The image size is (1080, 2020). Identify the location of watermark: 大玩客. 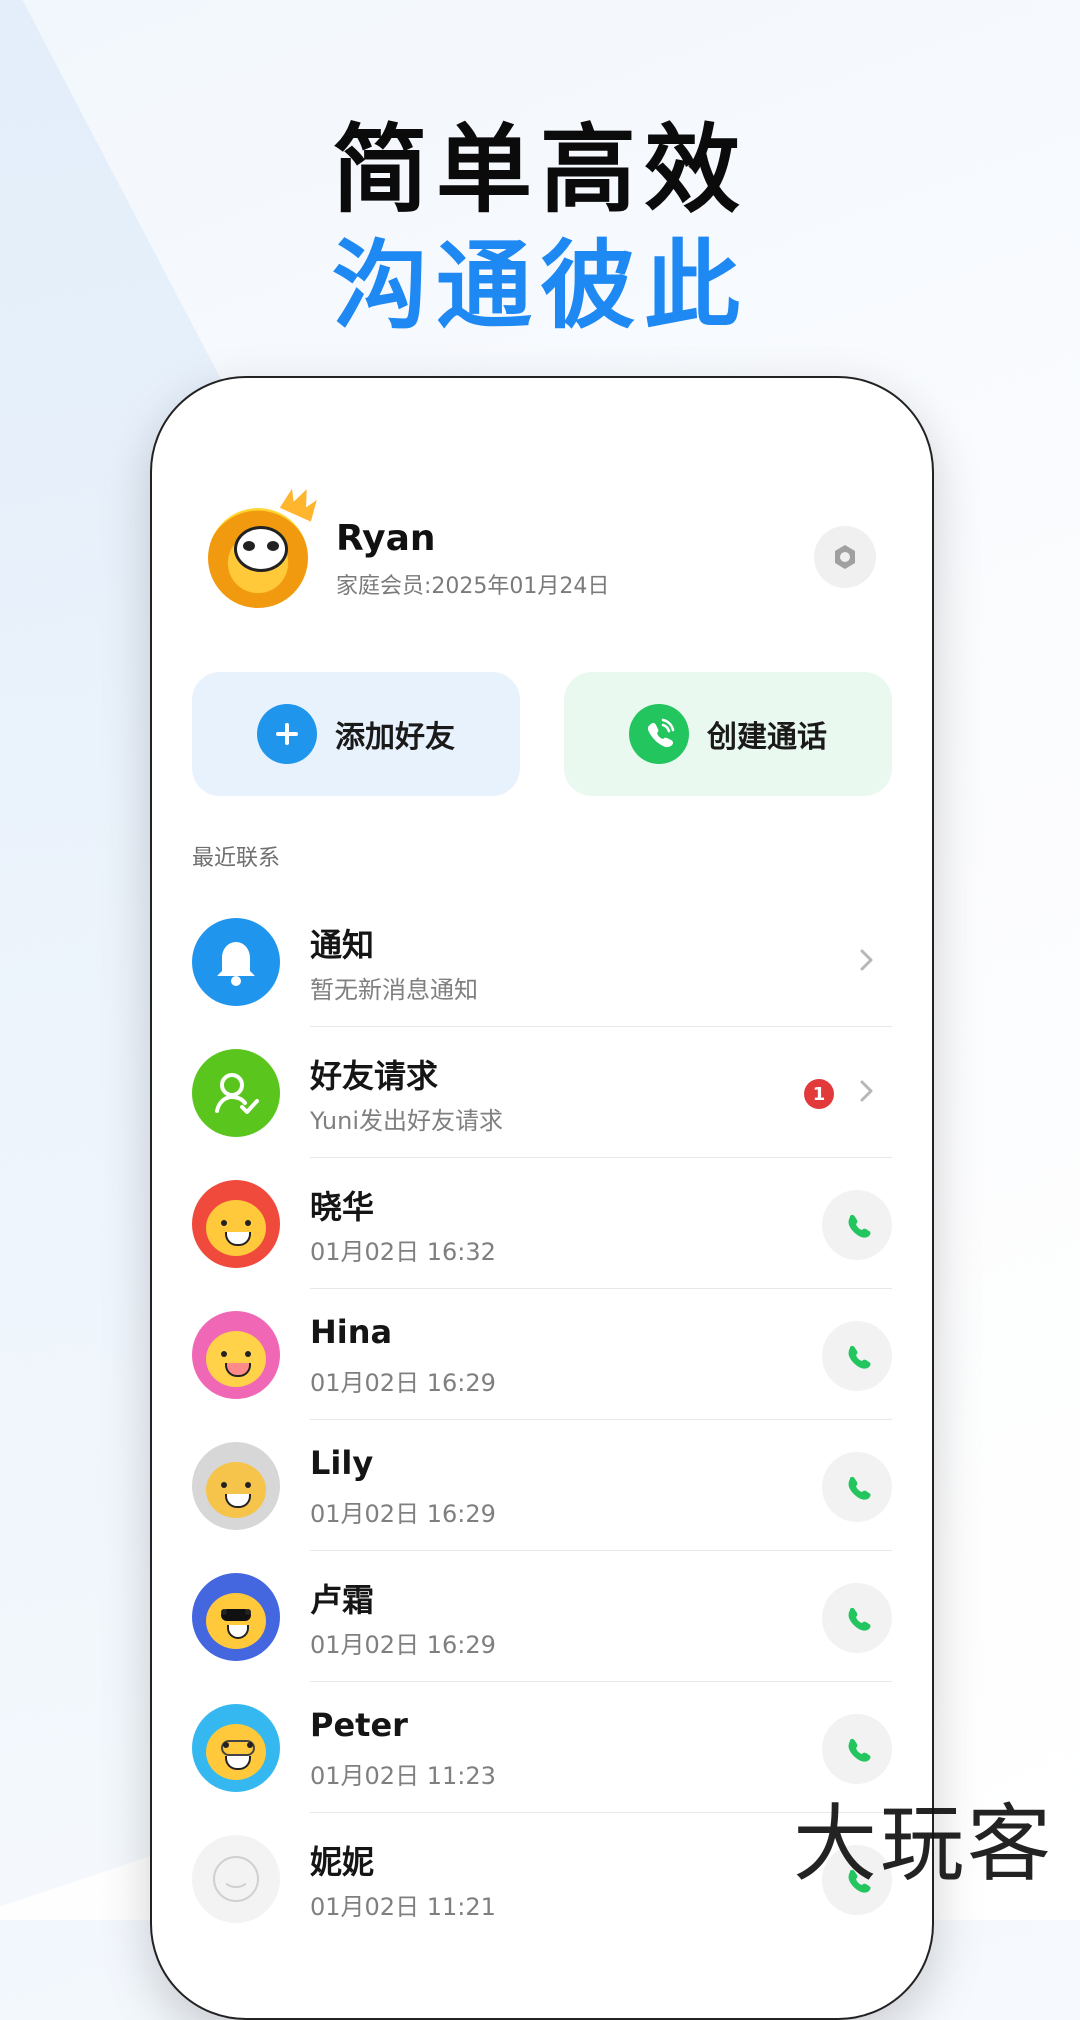
(923, 1844).